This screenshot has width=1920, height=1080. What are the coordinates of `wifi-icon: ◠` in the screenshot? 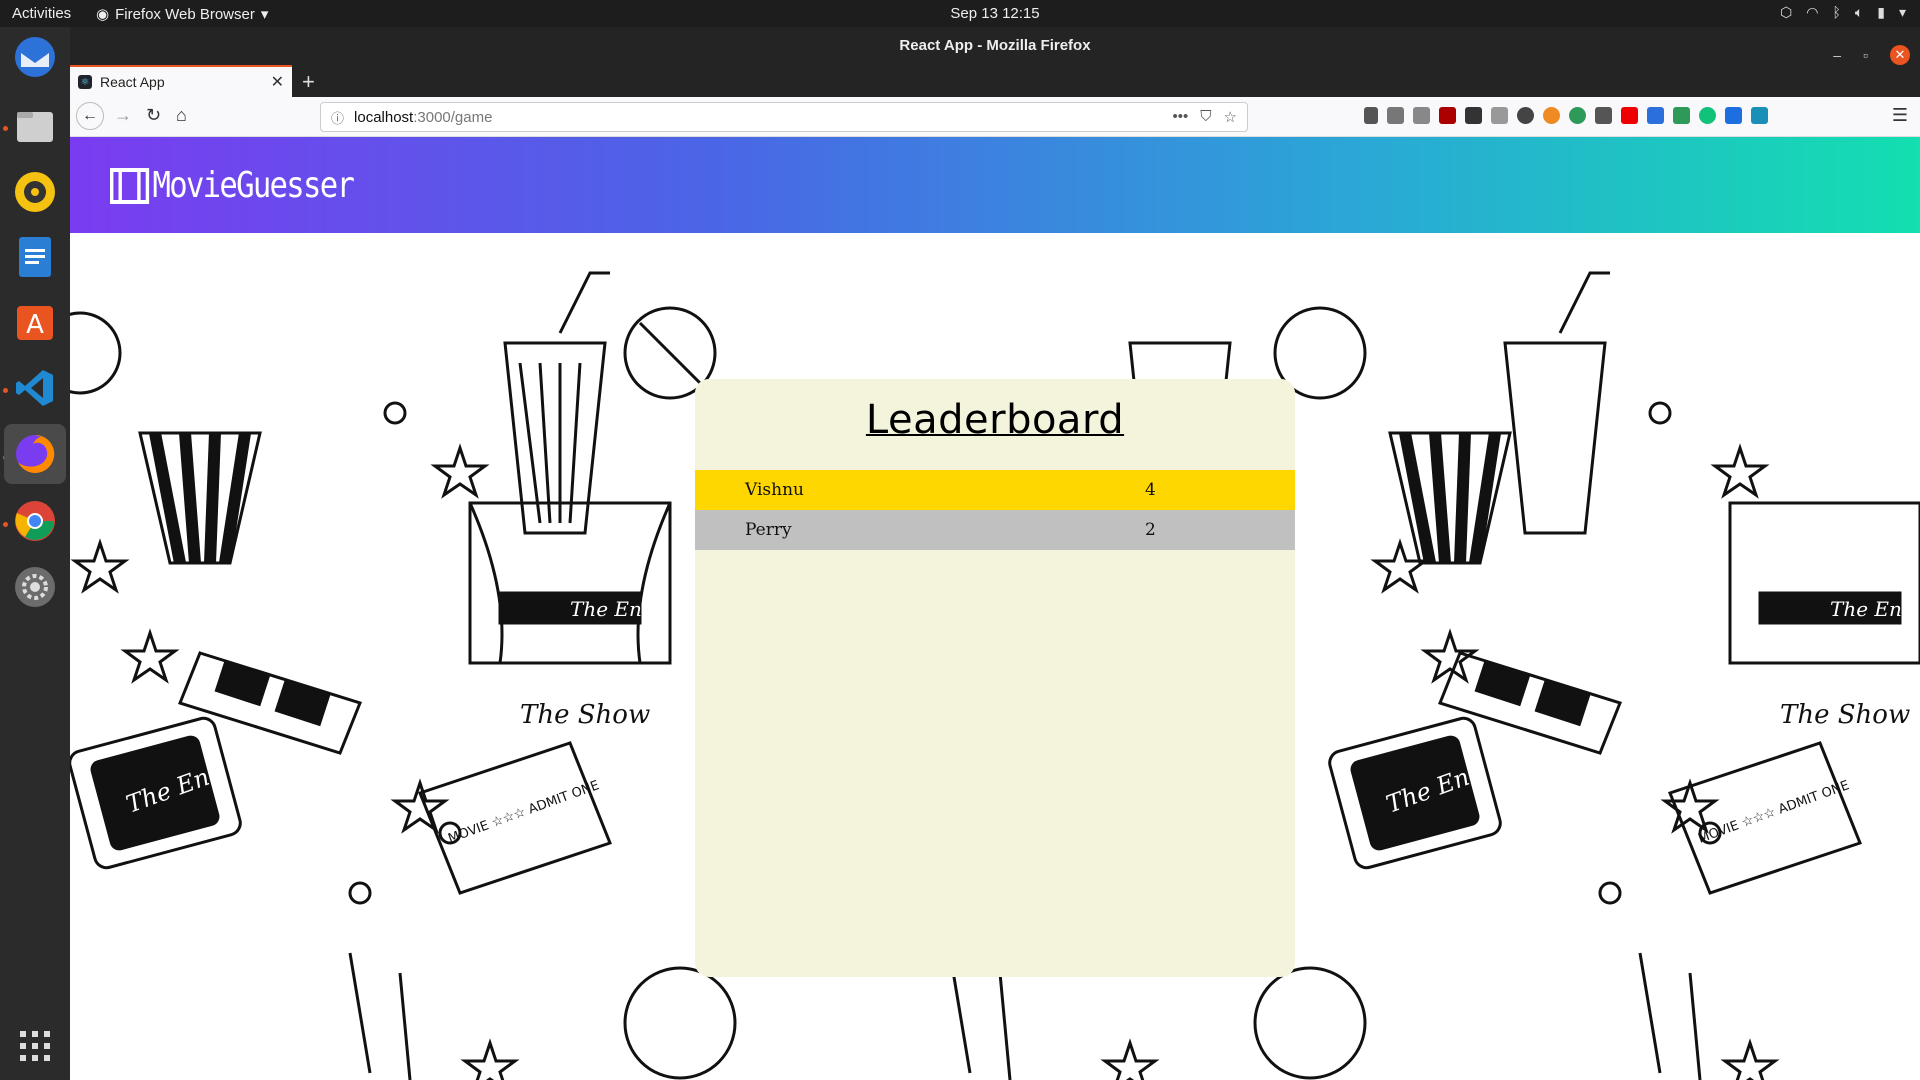 It's located at (1812, 12).